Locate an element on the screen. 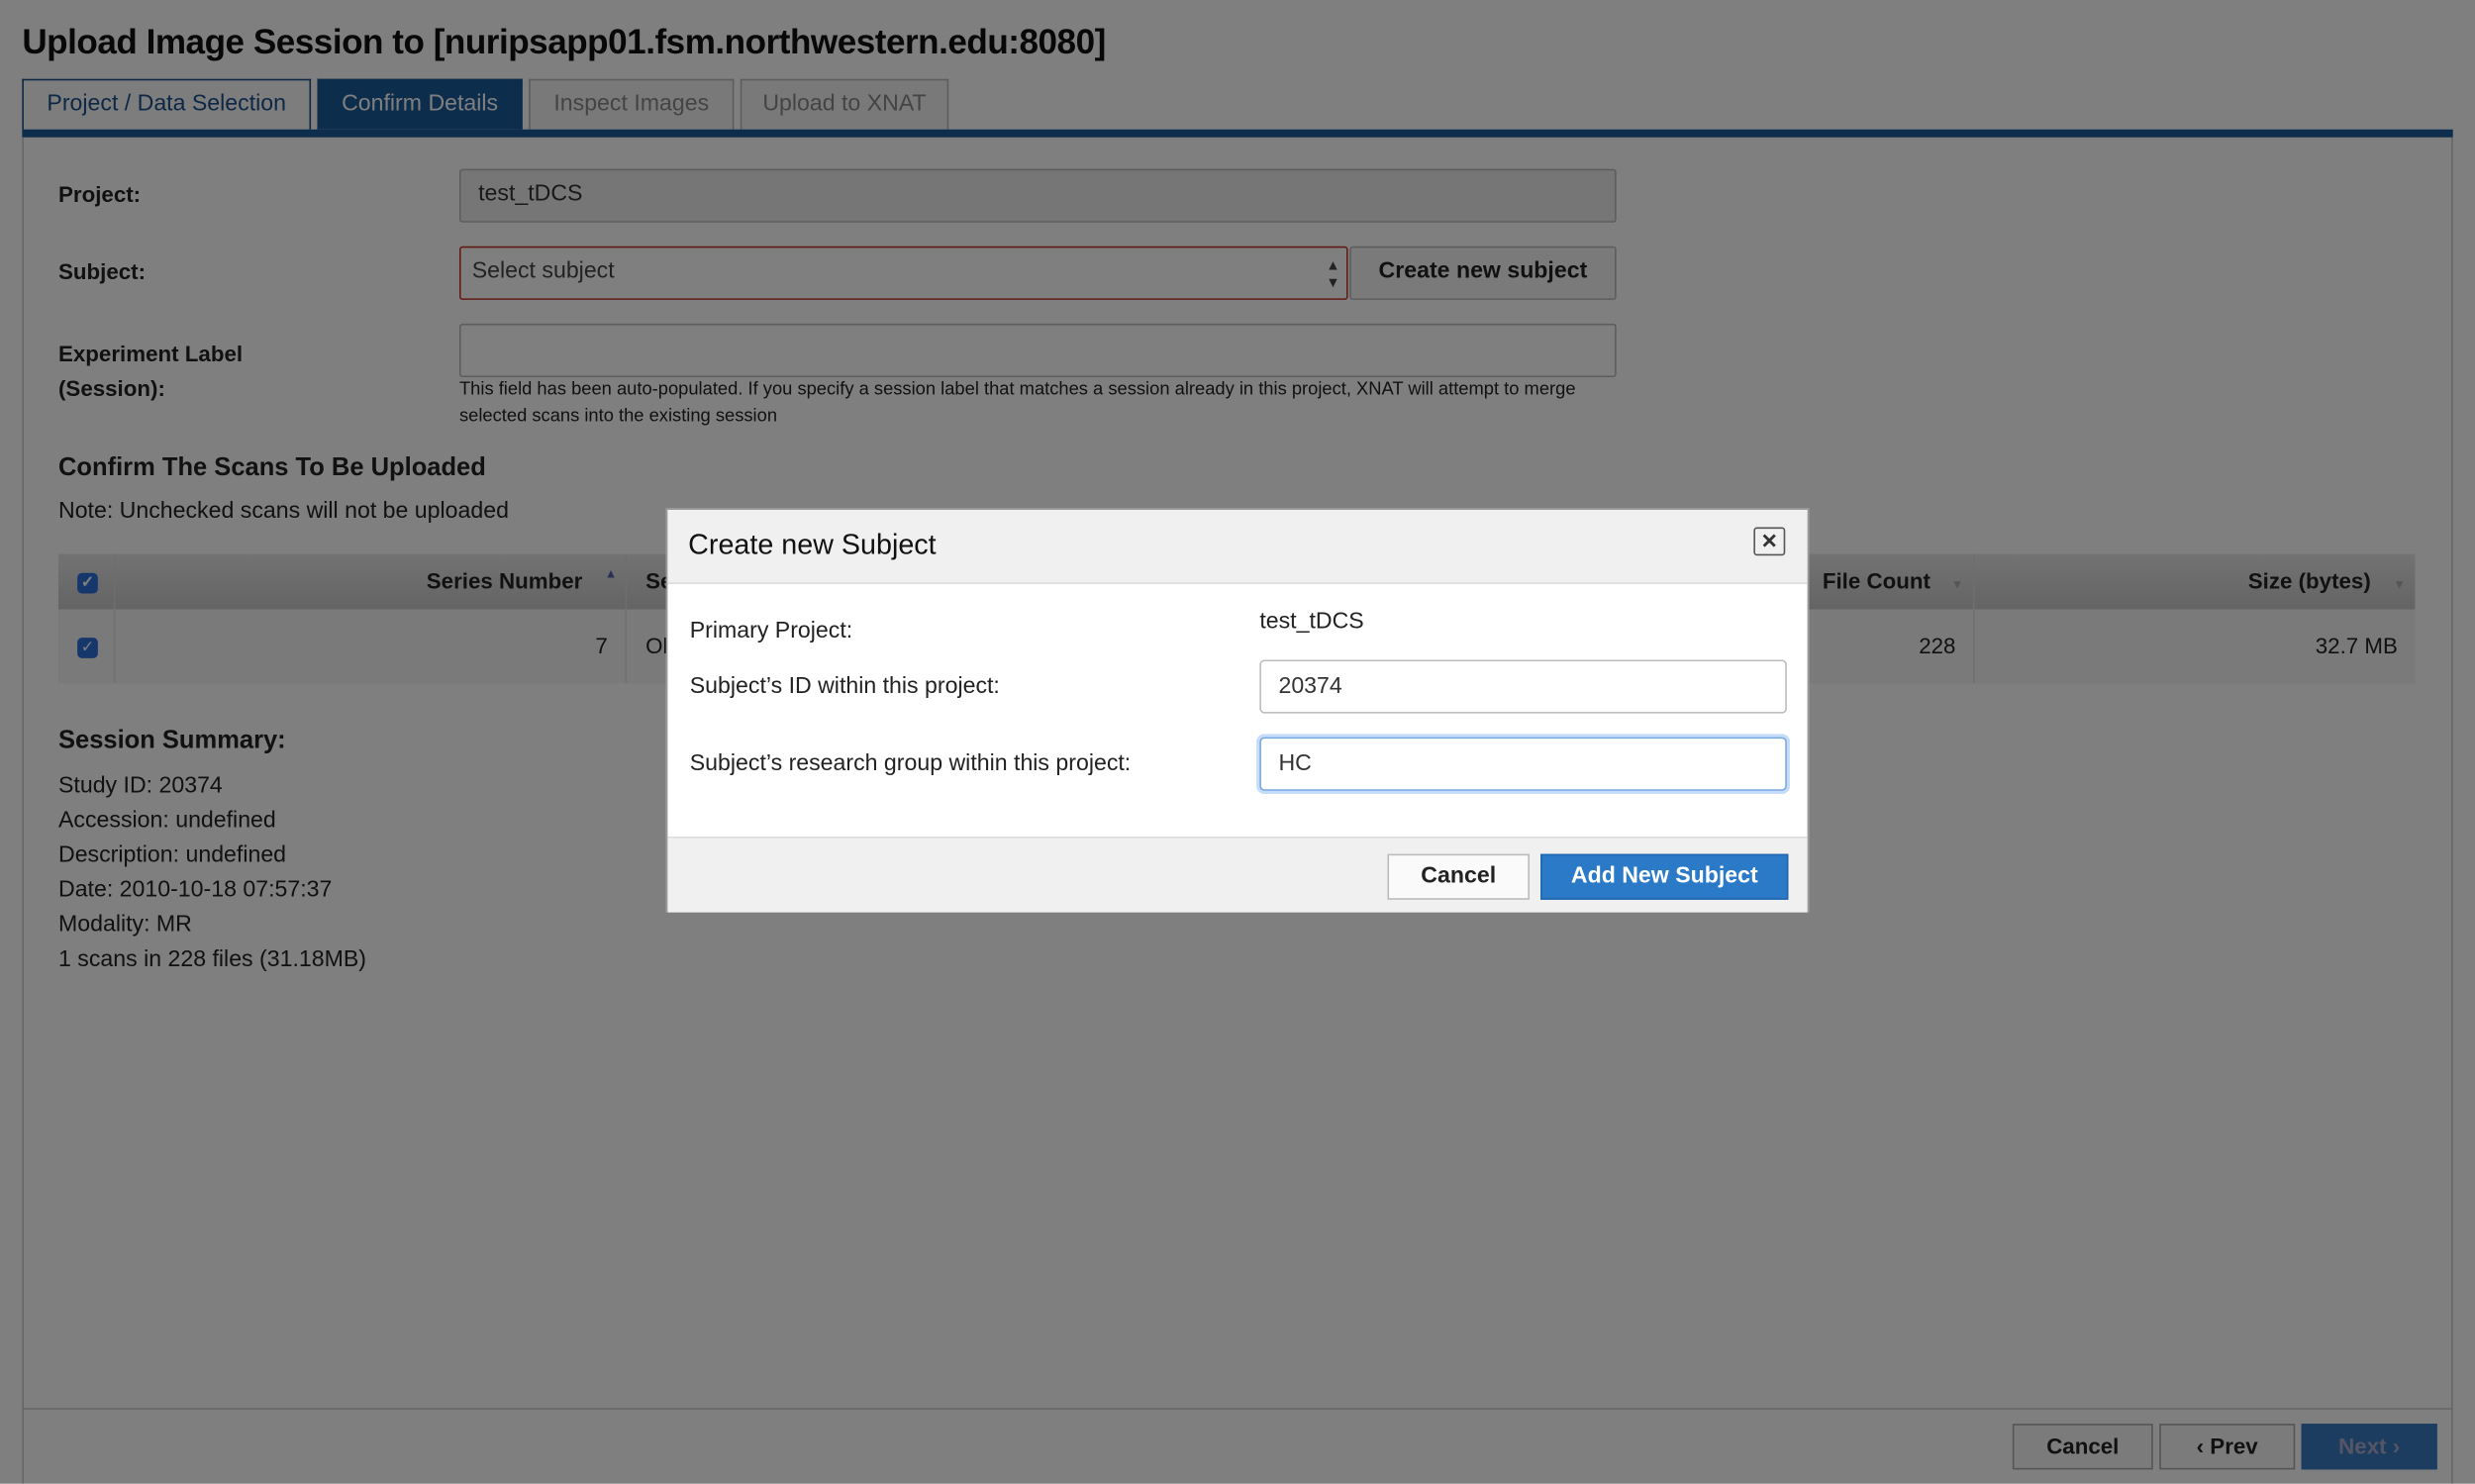 This screenshot has height=1484, width=2475. subject-id-input: 20374 is located at coordinates (1523, 686).